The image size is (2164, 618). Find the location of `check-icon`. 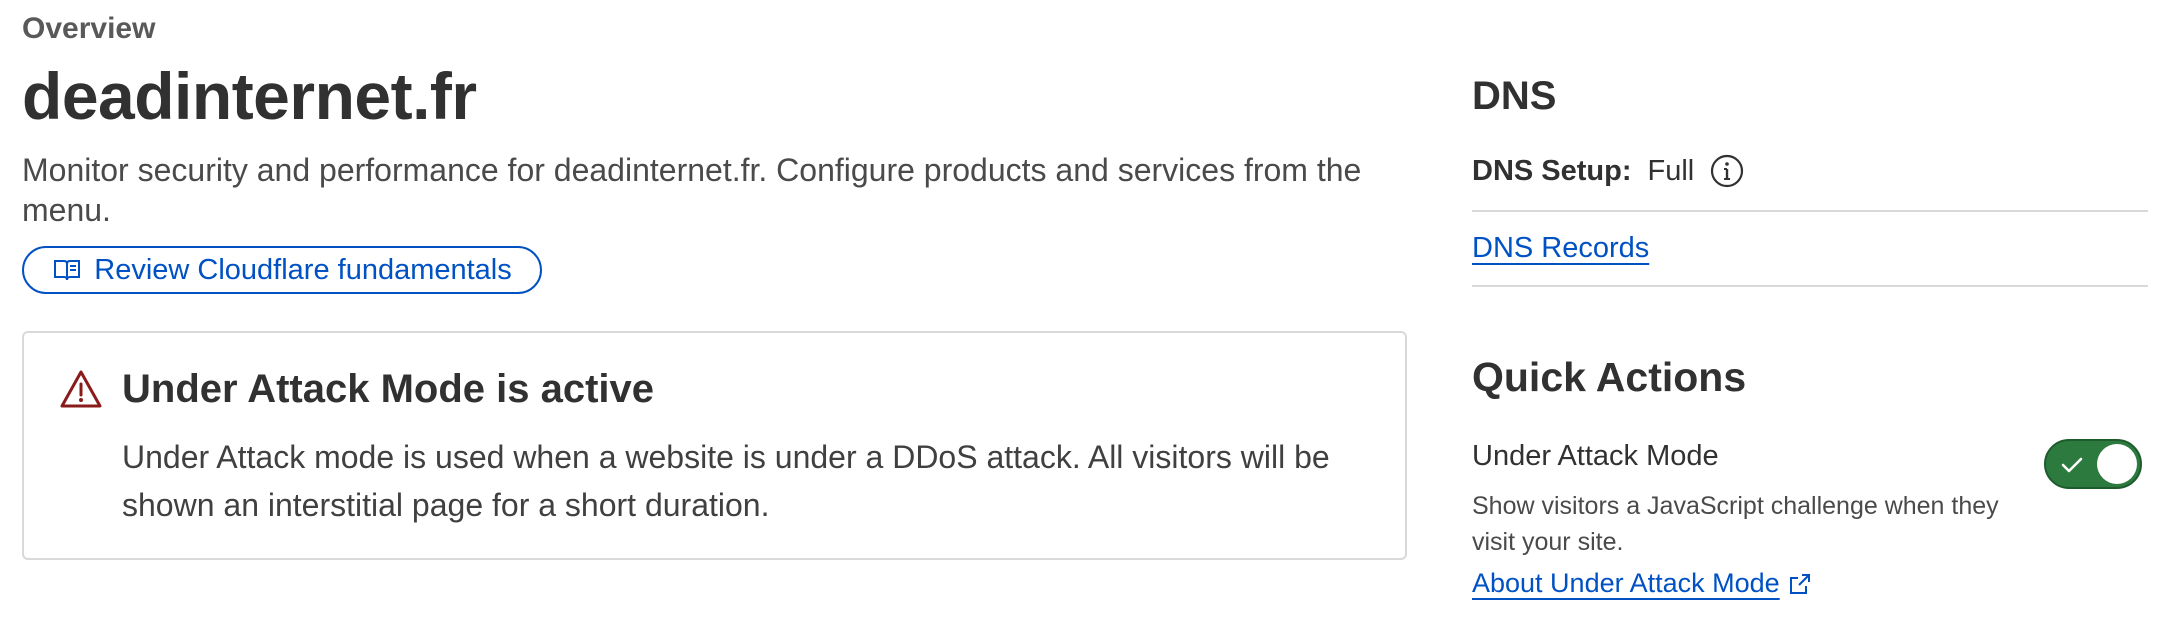

check-icon is located at coordinates (2072, 465).